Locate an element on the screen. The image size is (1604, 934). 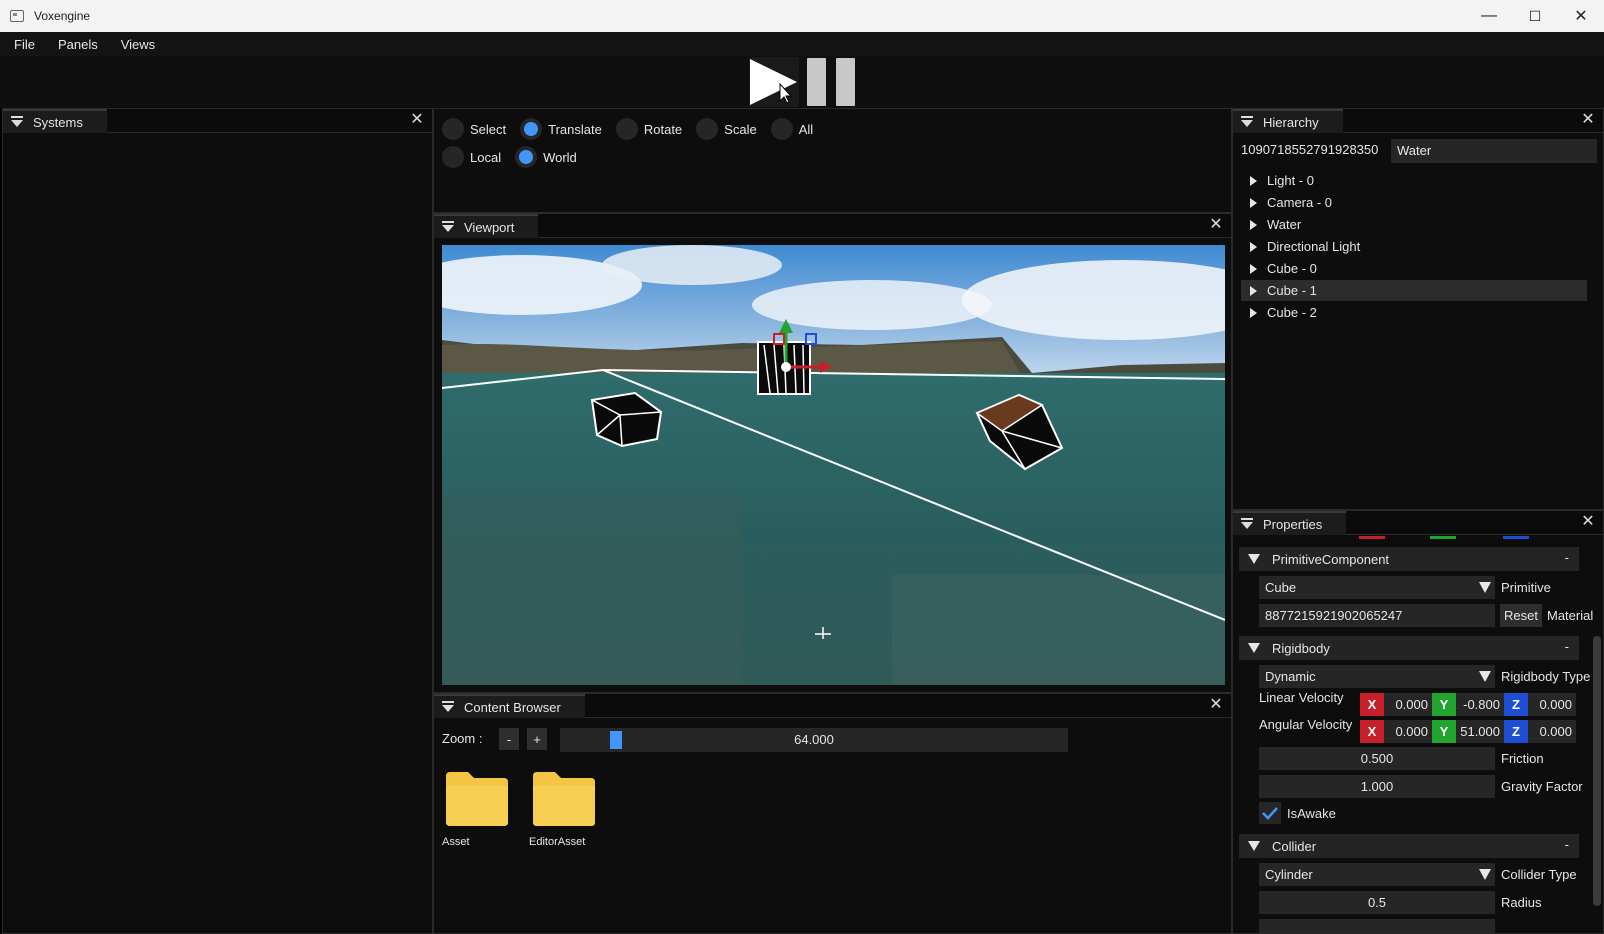
linear-z-input: 0.000 is located at coordinates (1552, 704).